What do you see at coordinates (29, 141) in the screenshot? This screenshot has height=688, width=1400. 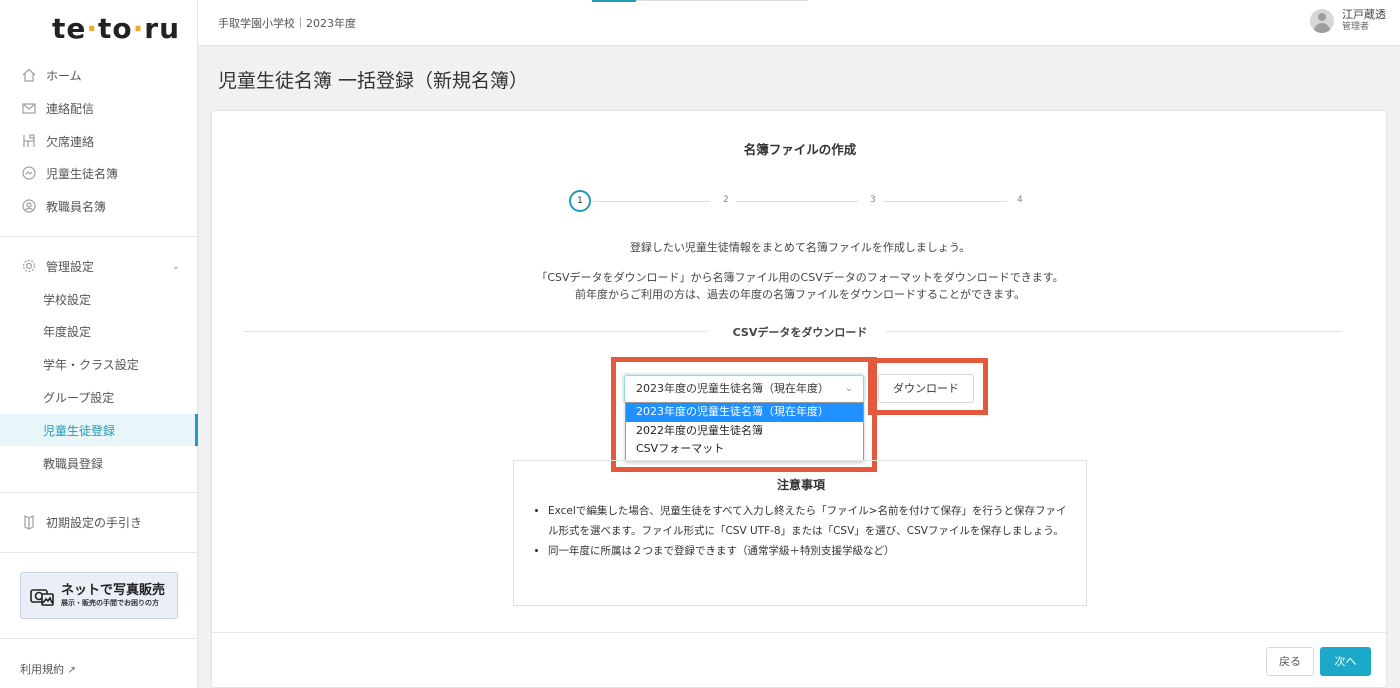 I see `desk-icon` at bounding box center [29, 141].